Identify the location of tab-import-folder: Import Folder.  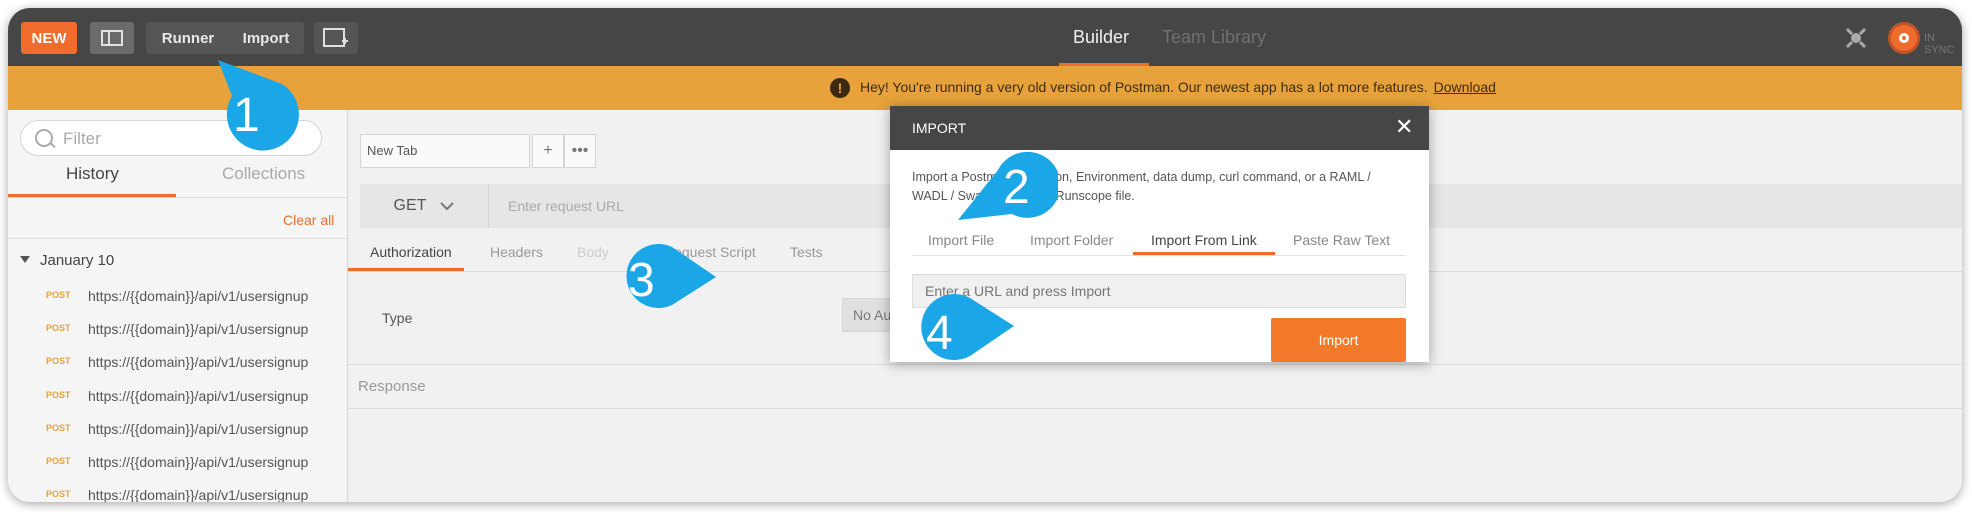
(1071, 240).